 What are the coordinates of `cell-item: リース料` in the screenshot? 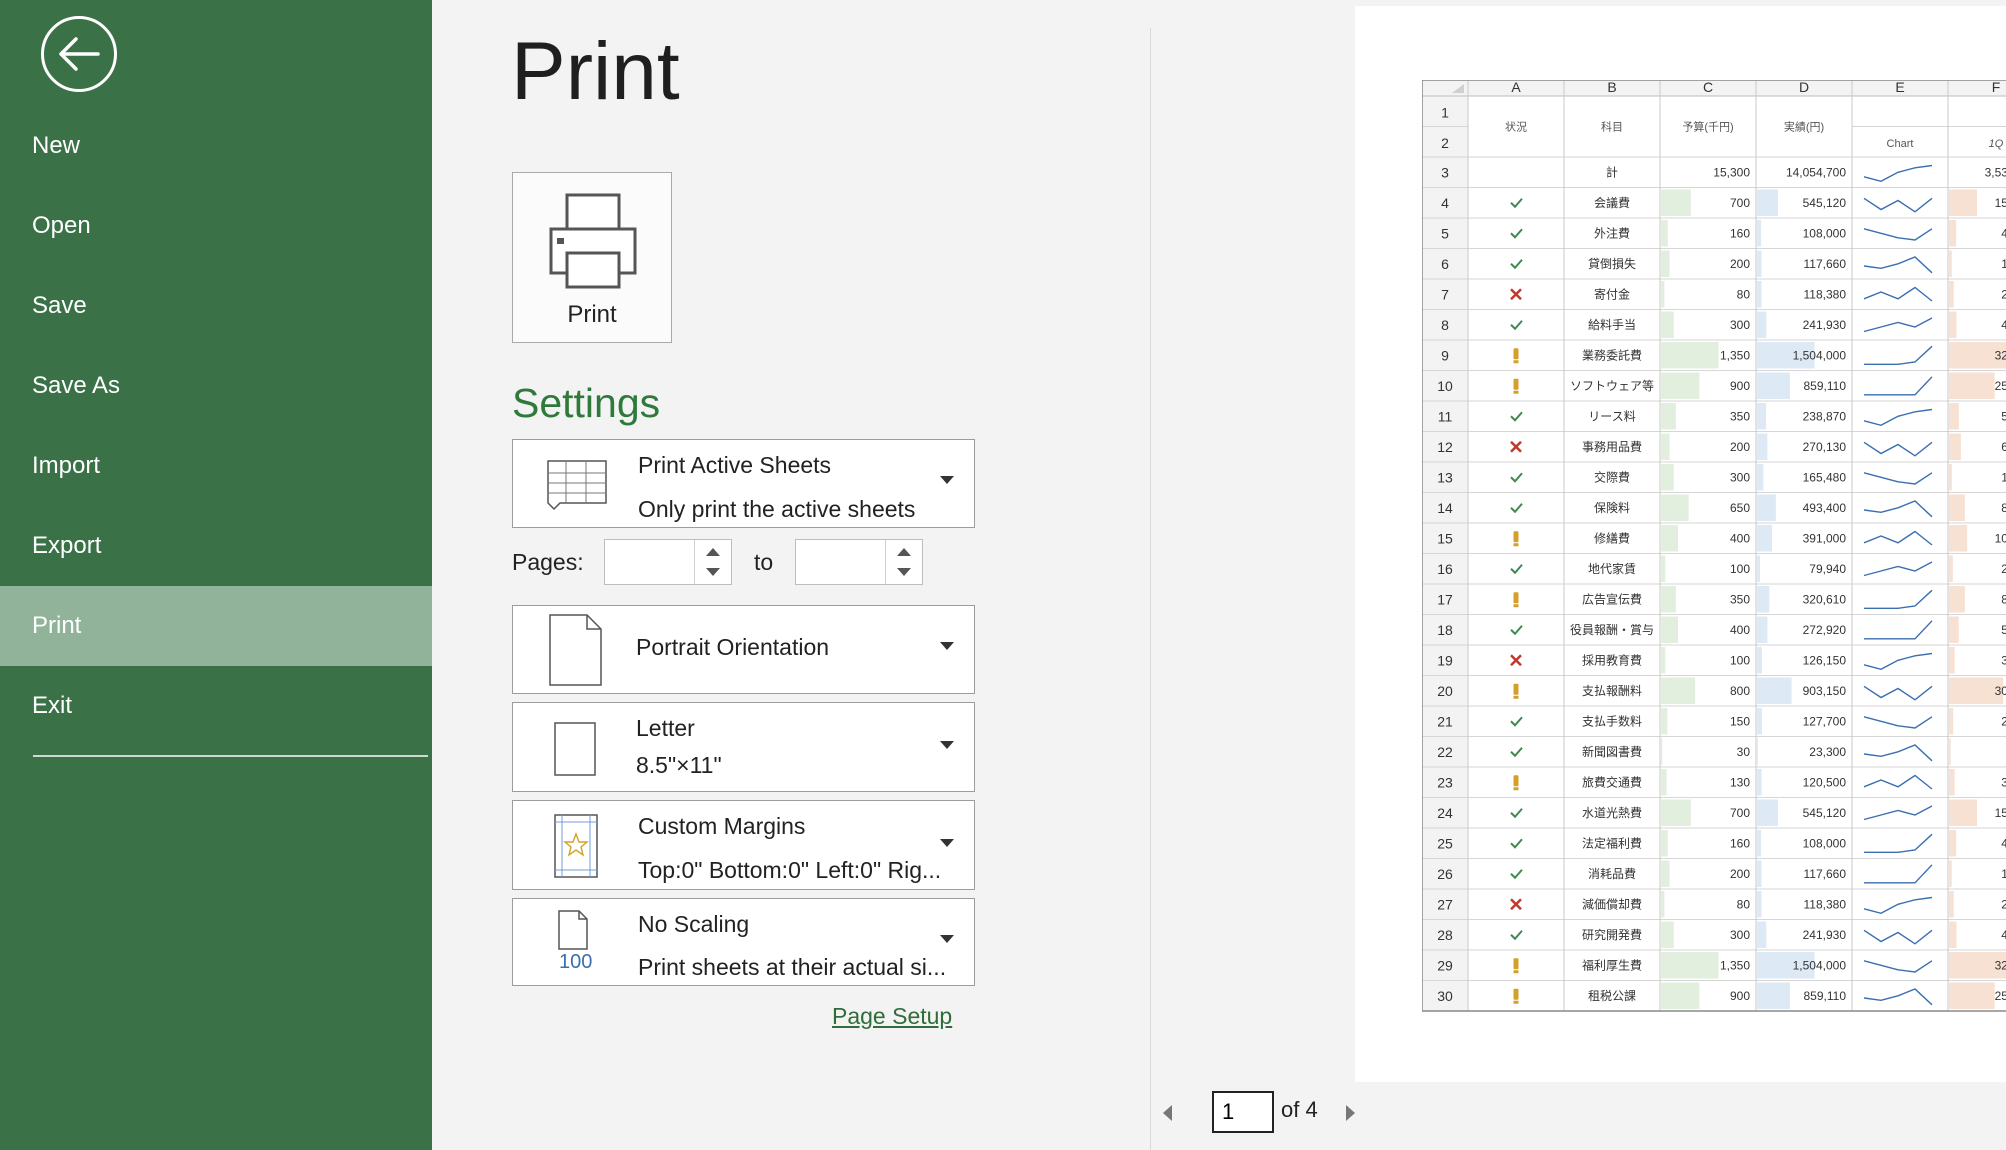 It's located at (1611, 416).